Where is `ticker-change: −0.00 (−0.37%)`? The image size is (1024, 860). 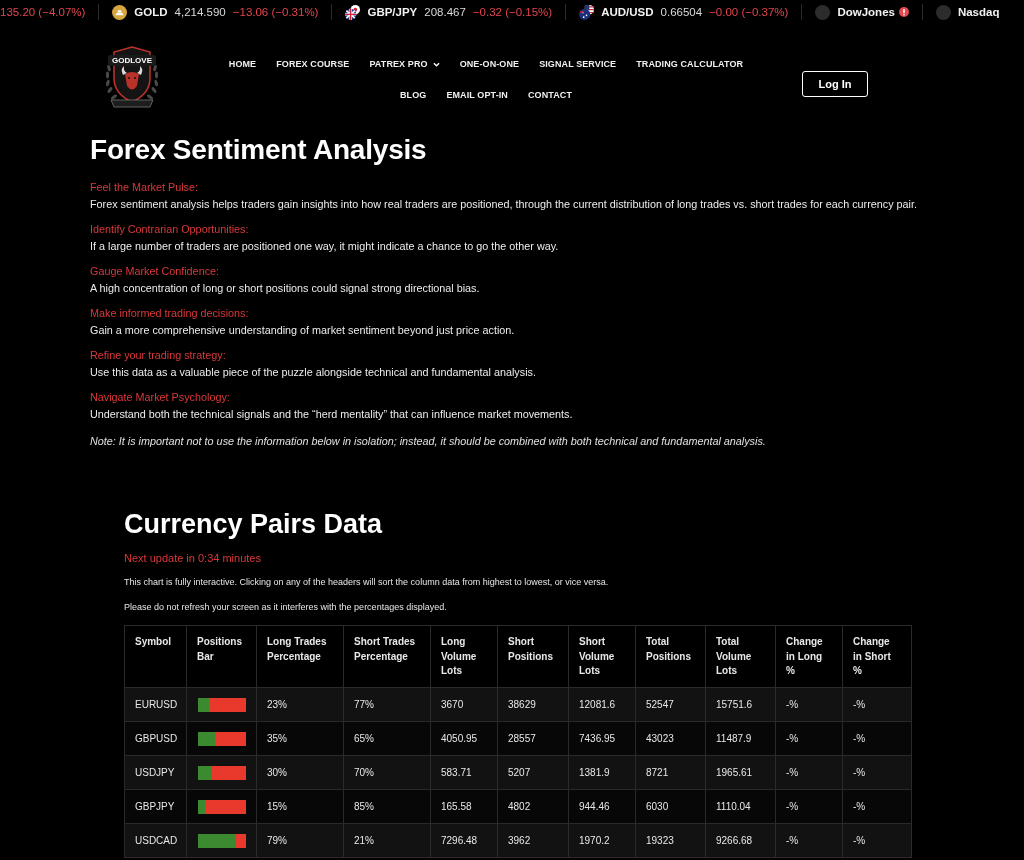 ticker-change: −0.00 (−0.37%) is located at coordinates (749, 12).